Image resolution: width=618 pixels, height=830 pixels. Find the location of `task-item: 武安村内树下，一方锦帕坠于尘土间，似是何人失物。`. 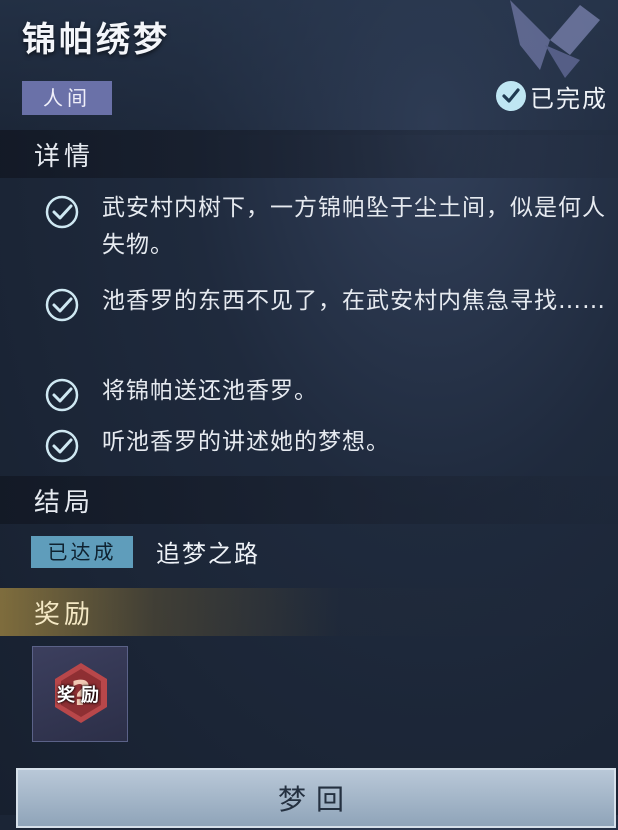

task-item: 武安村内树下，一方锦帕坠于尘土间，似是何人失物。 is located at coordinates (329, 227).